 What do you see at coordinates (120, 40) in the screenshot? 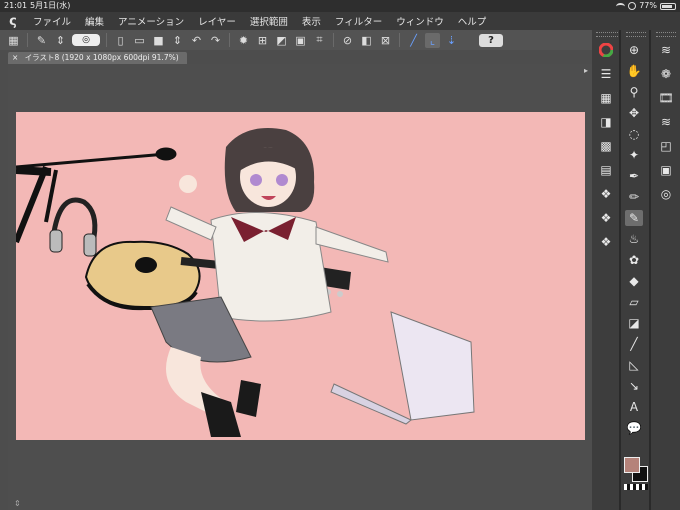
I see `new-file-icon: ▯` at bounding box center [120, 40].